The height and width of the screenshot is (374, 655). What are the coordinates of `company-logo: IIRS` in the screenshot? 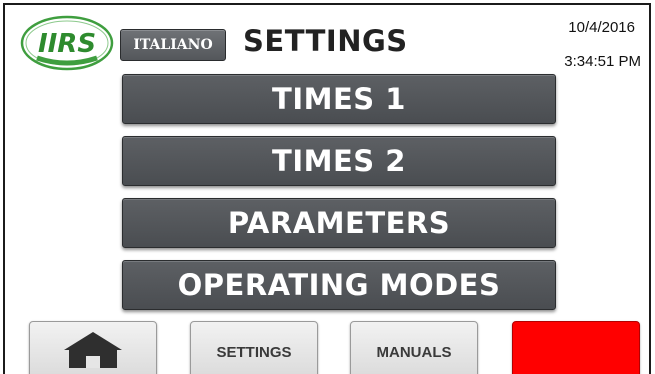 It's located at (67, 43).